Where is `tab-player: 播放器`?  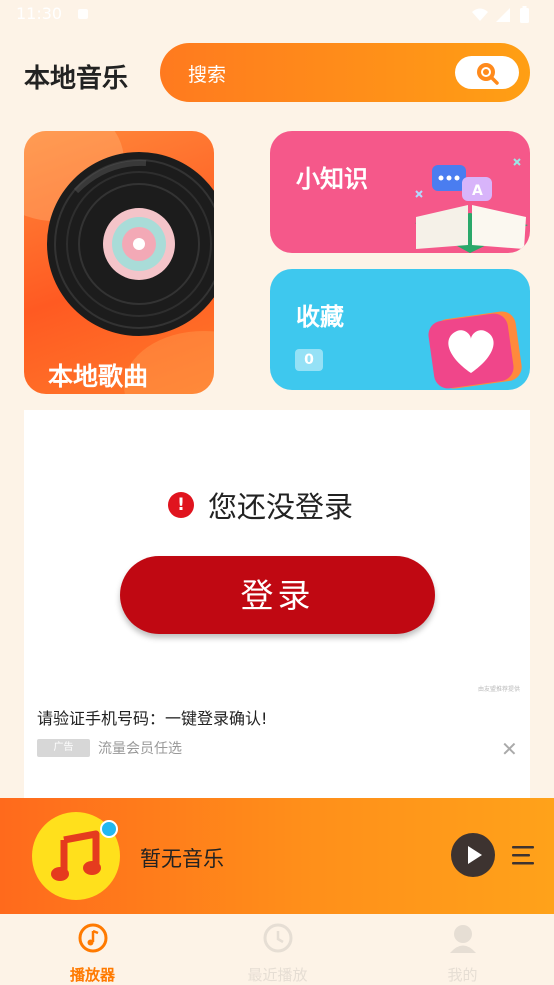
tab-player: 播放器 is located at coordinates (92, 949).